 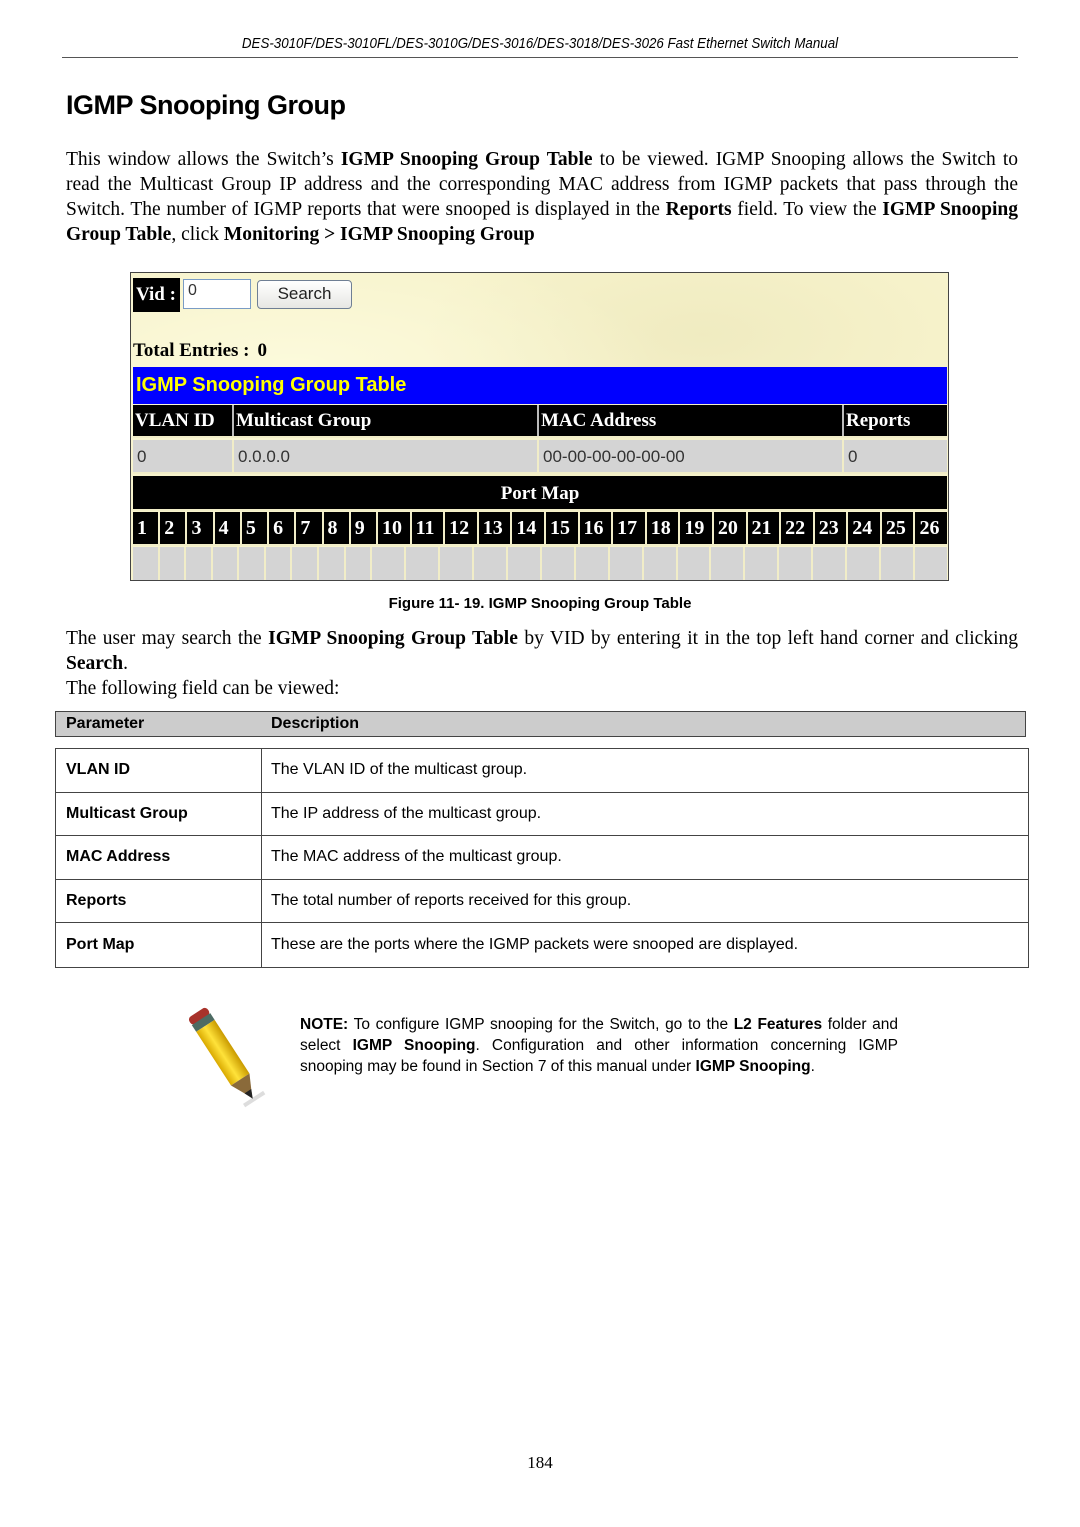 I want to click on port-value-row, so click(x=540, y=563).